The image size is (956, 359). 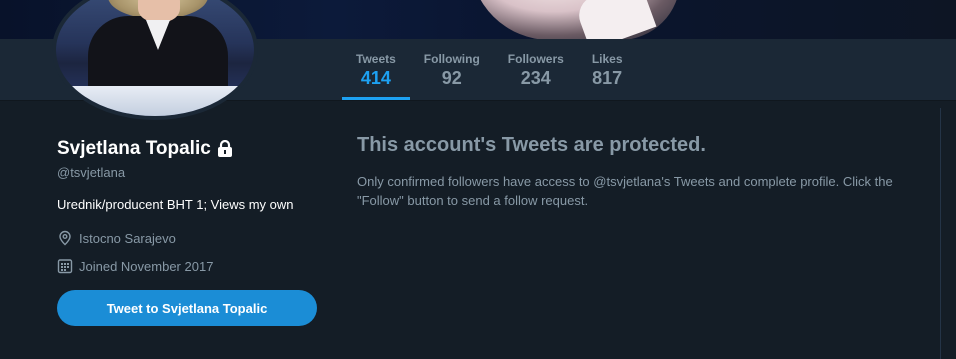 What do you see at coordinates (155, 60) in the screenshot?
I see `avatar` at bounding box center [155, 60].